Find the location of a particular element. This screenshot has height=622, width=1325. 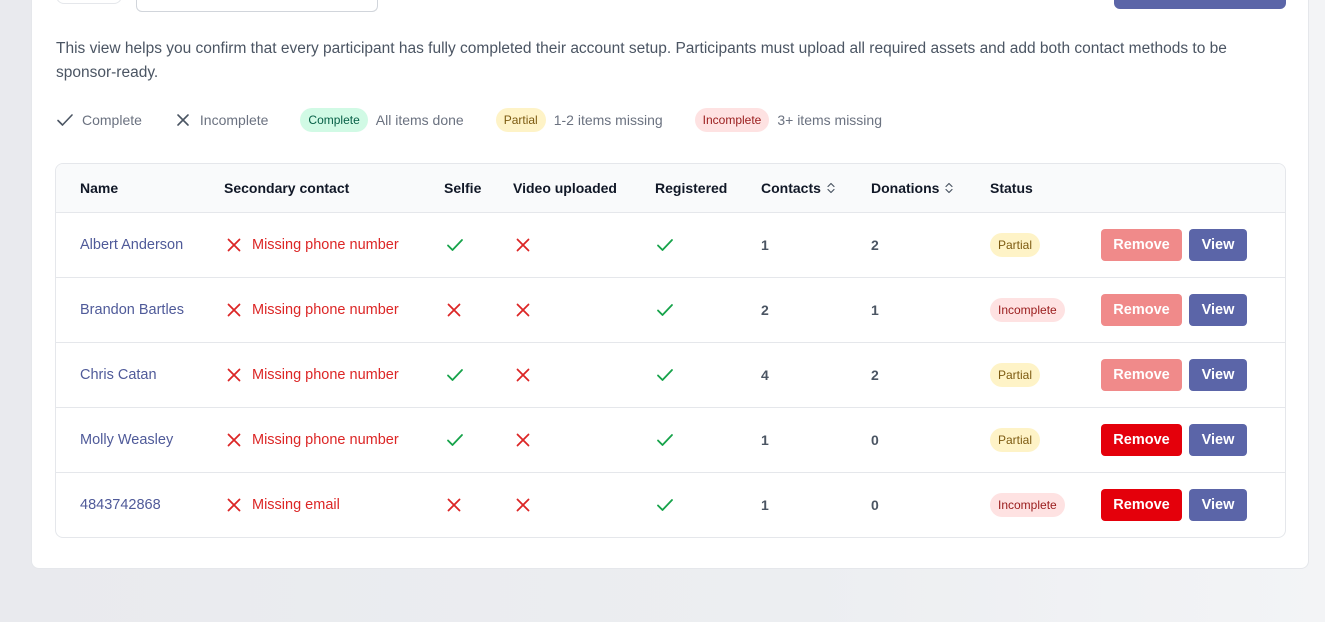

secondary-contact-cell: Missing email is located at coordinates (283, 505).